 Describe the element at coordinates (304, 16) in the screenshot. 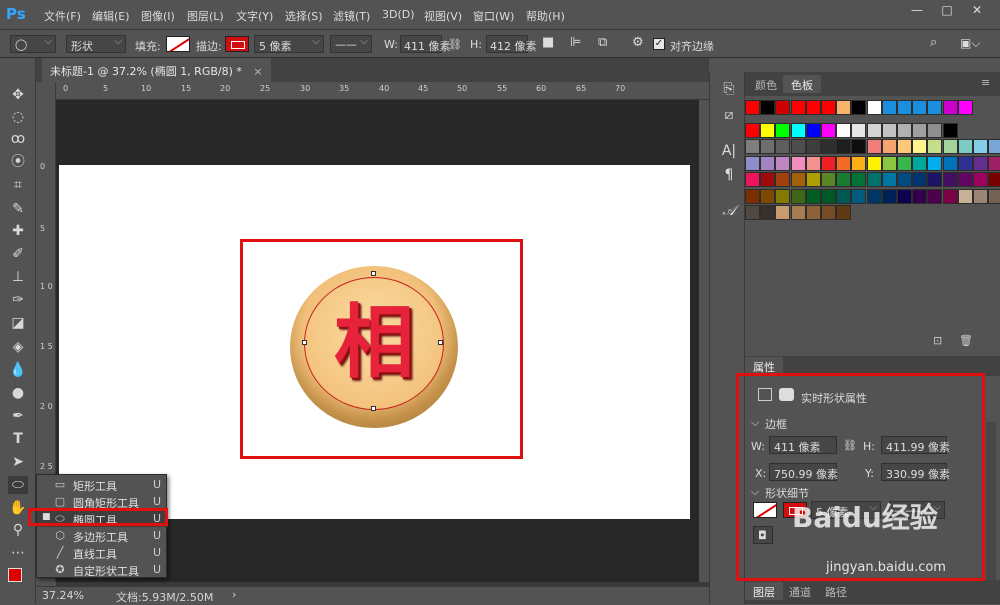

I see `menu-select: 选择(S)` at that location.